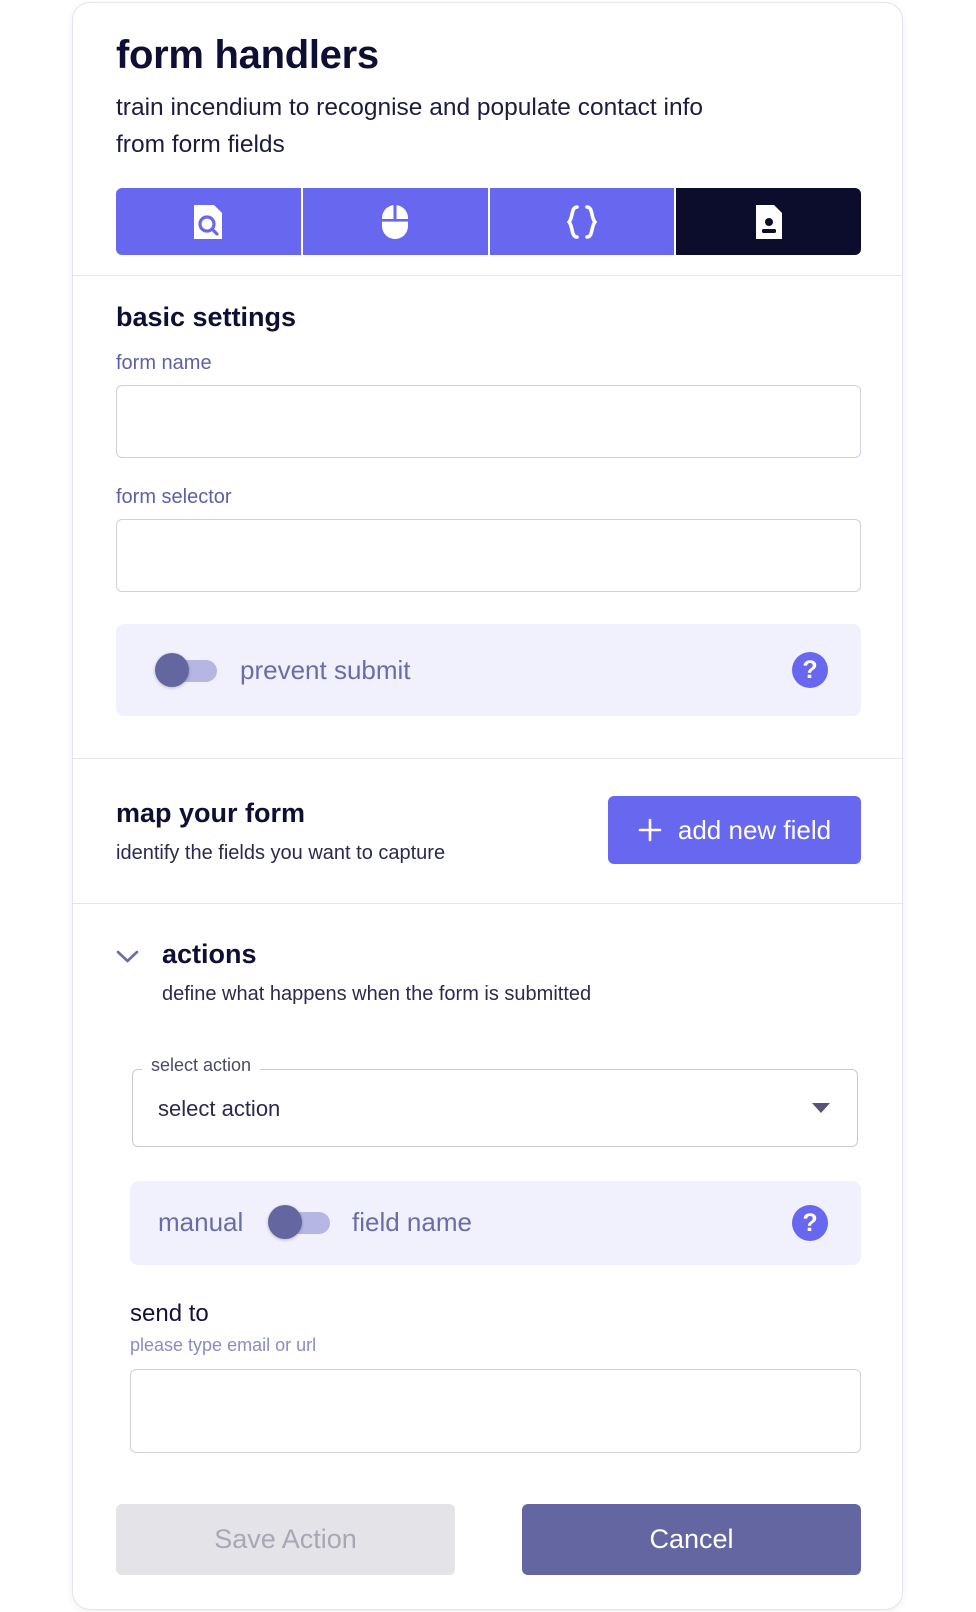 This screenshot has height=1612, width=976. Describe the element at coordinates (164, 363) in the screenshot. I see `form-name-label: form name` at that location.